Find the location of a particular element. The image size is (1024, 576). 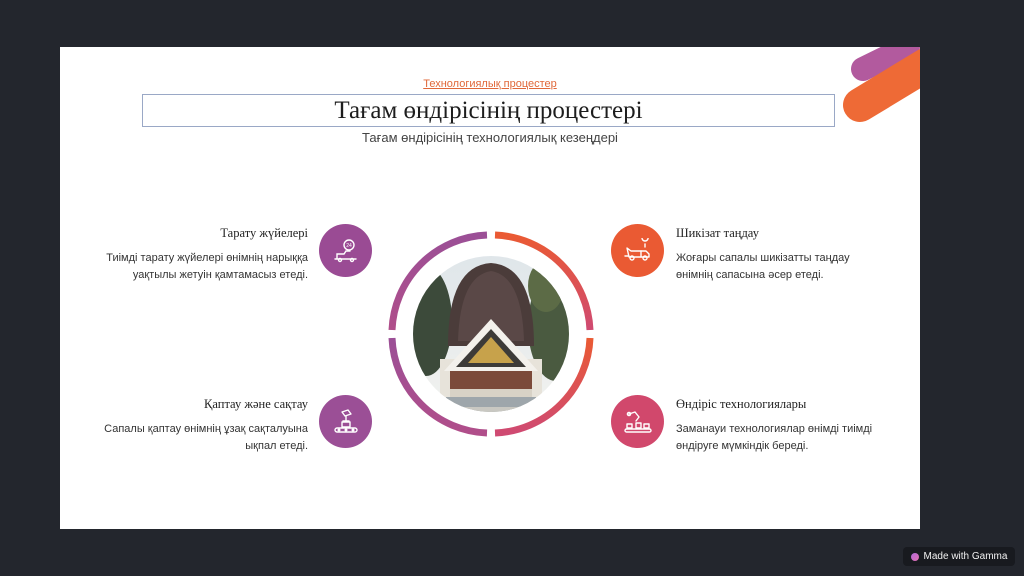

stage-distribution-line2: уақтылы жетуін қамтамасыз етеді. is located at coordinates (220, 275).